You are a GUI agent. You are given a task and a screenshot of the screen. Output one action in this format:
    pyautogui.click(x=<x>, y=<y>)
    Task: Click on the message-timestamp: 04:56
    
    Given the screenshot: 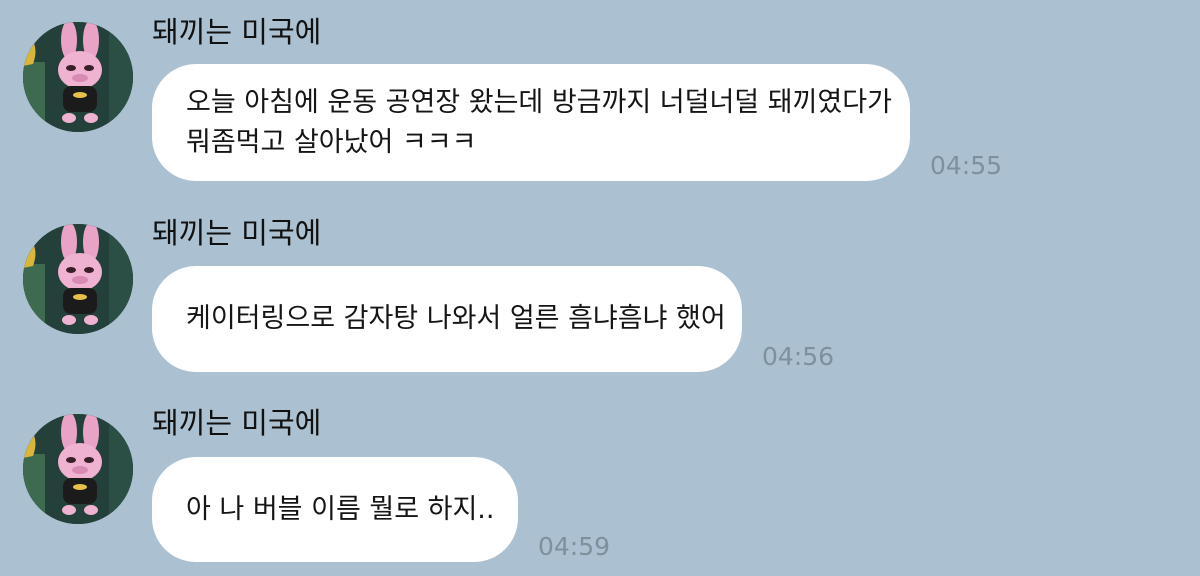 What is the action you would take?
    pyautogui.click(x=798, y=356)
    